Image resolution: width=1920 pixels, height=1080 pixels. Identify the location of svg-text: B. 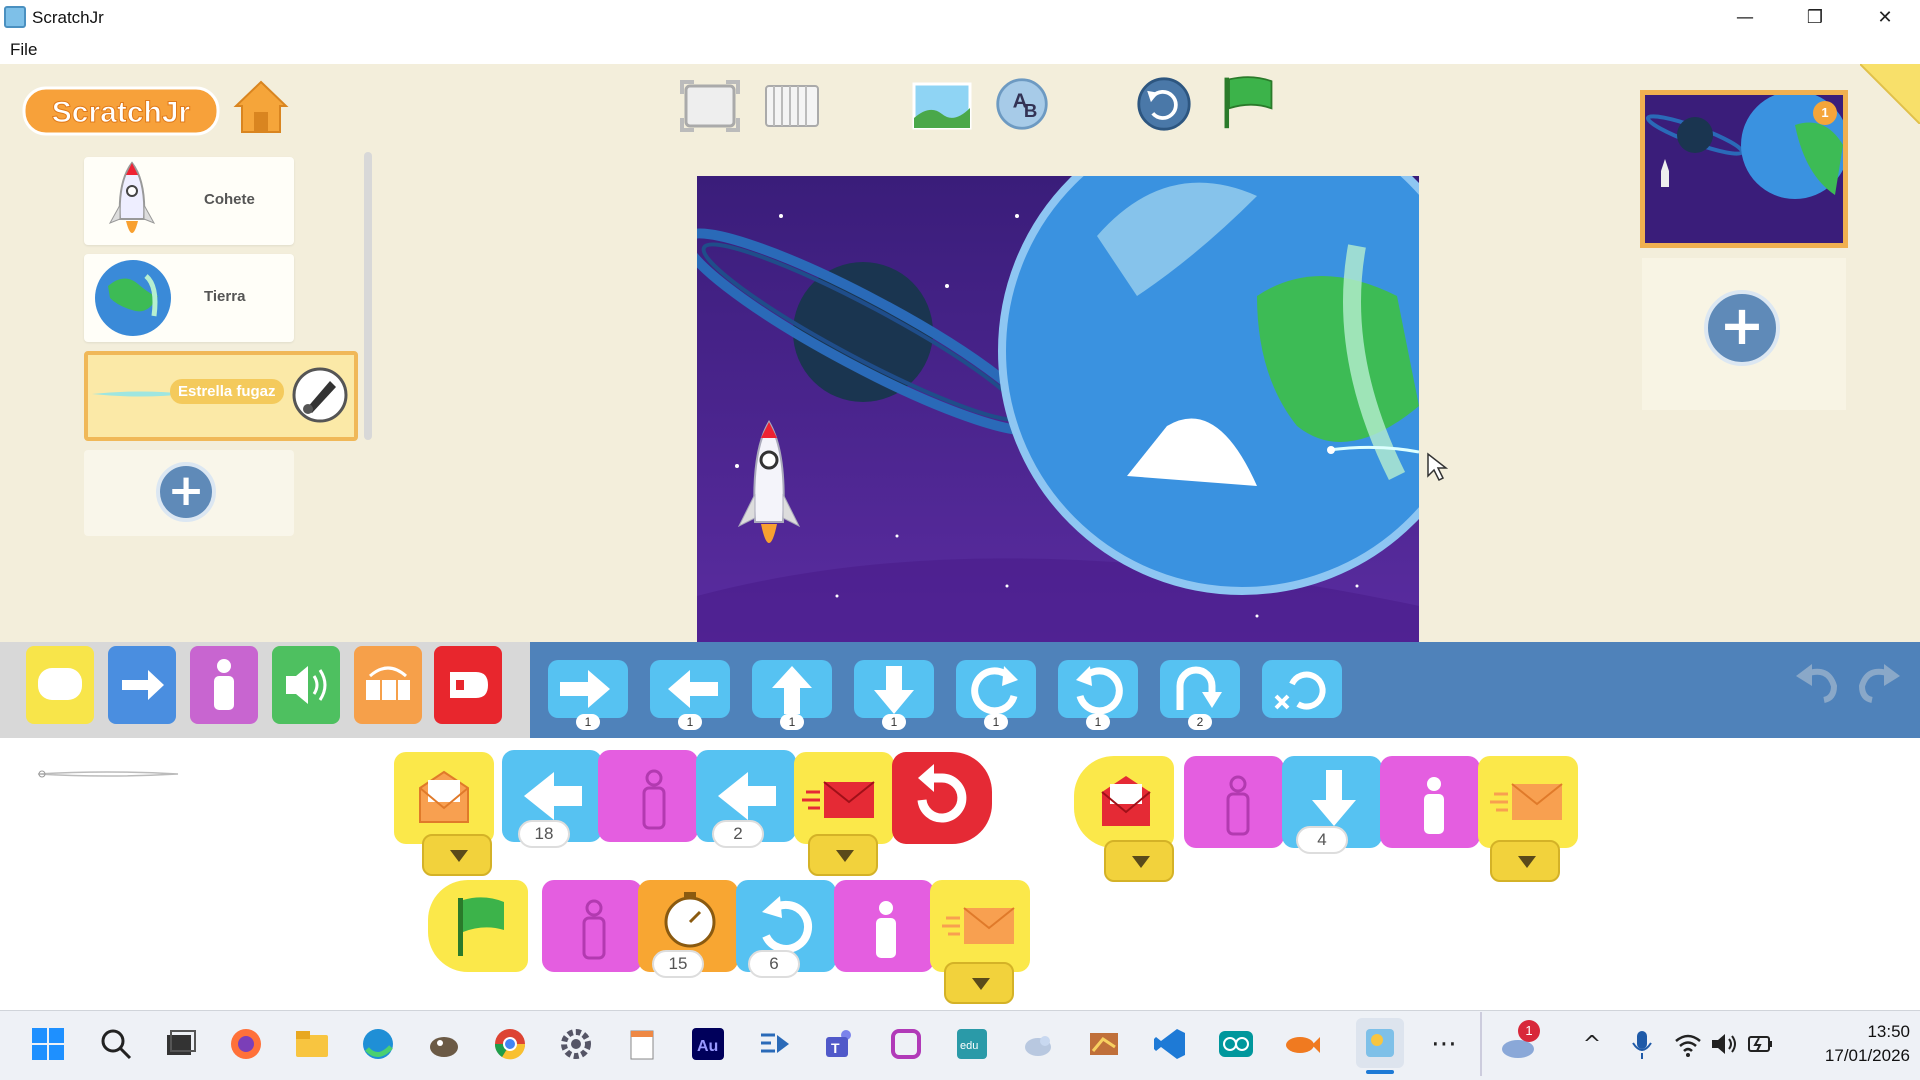
(1030, 110).